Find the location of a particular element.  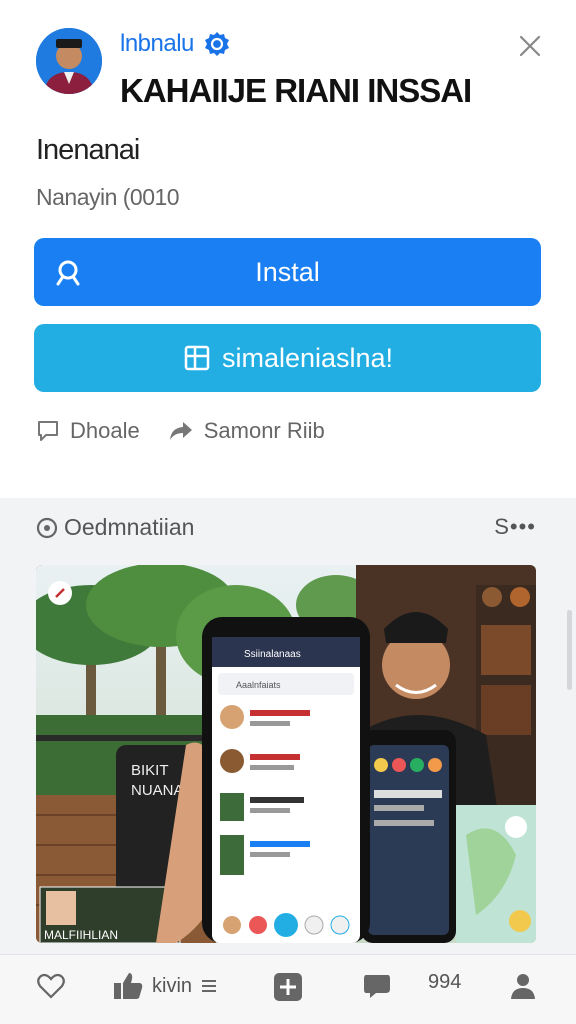

menu-icon is located at coordinates (209, 986).